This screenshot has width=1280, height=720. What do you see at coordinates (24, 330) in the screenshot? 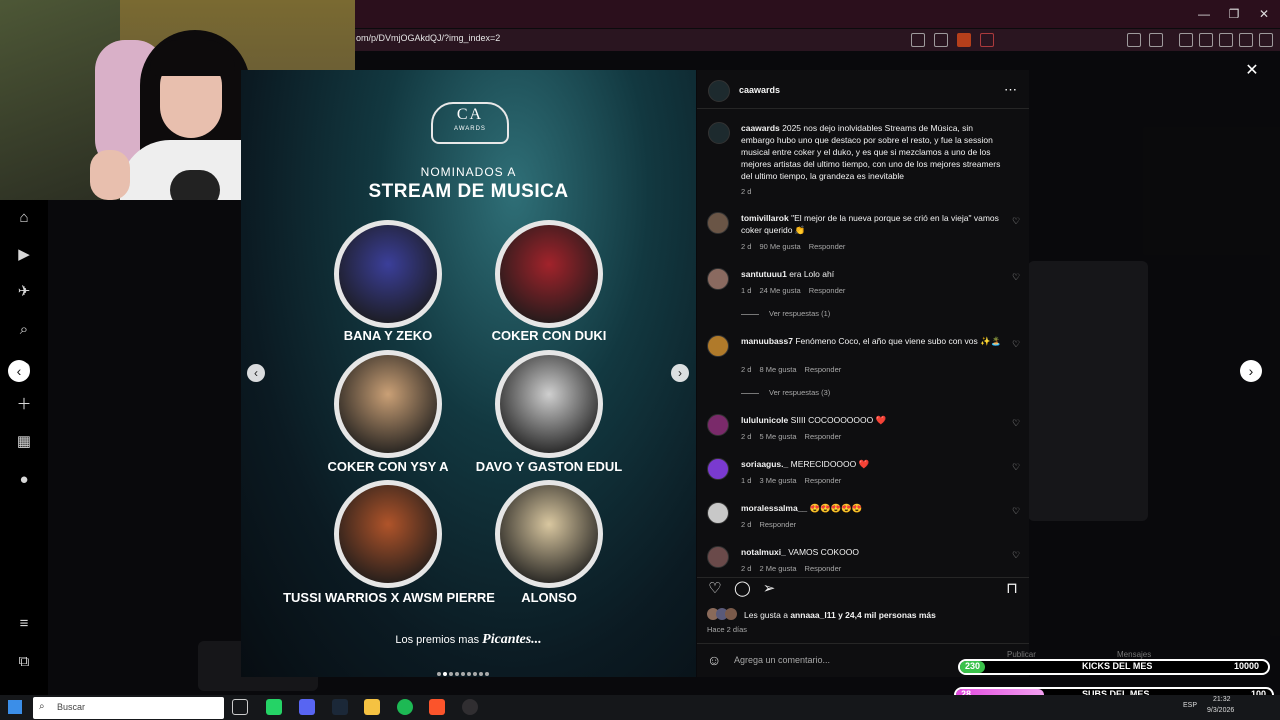
I see `search-icon: ⌕` at bounding box center [24, 330].